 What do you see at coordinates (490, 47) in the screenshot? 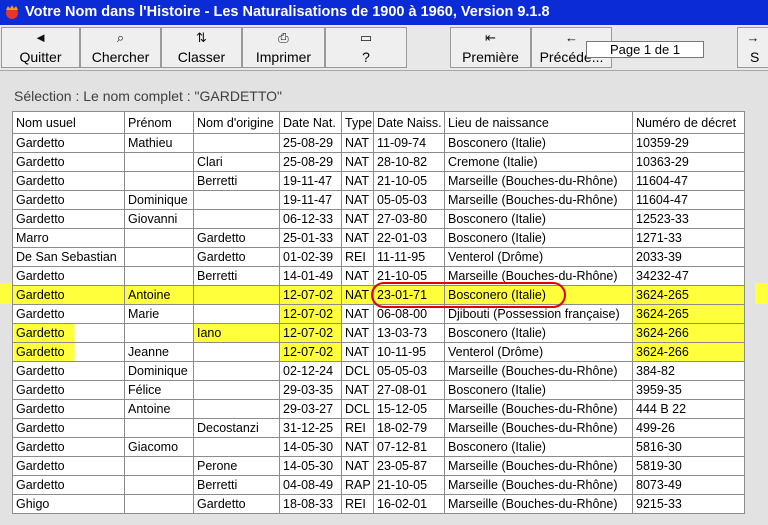
I see `first-page-button: ⇤ Première` at bounding box center [490, 47].